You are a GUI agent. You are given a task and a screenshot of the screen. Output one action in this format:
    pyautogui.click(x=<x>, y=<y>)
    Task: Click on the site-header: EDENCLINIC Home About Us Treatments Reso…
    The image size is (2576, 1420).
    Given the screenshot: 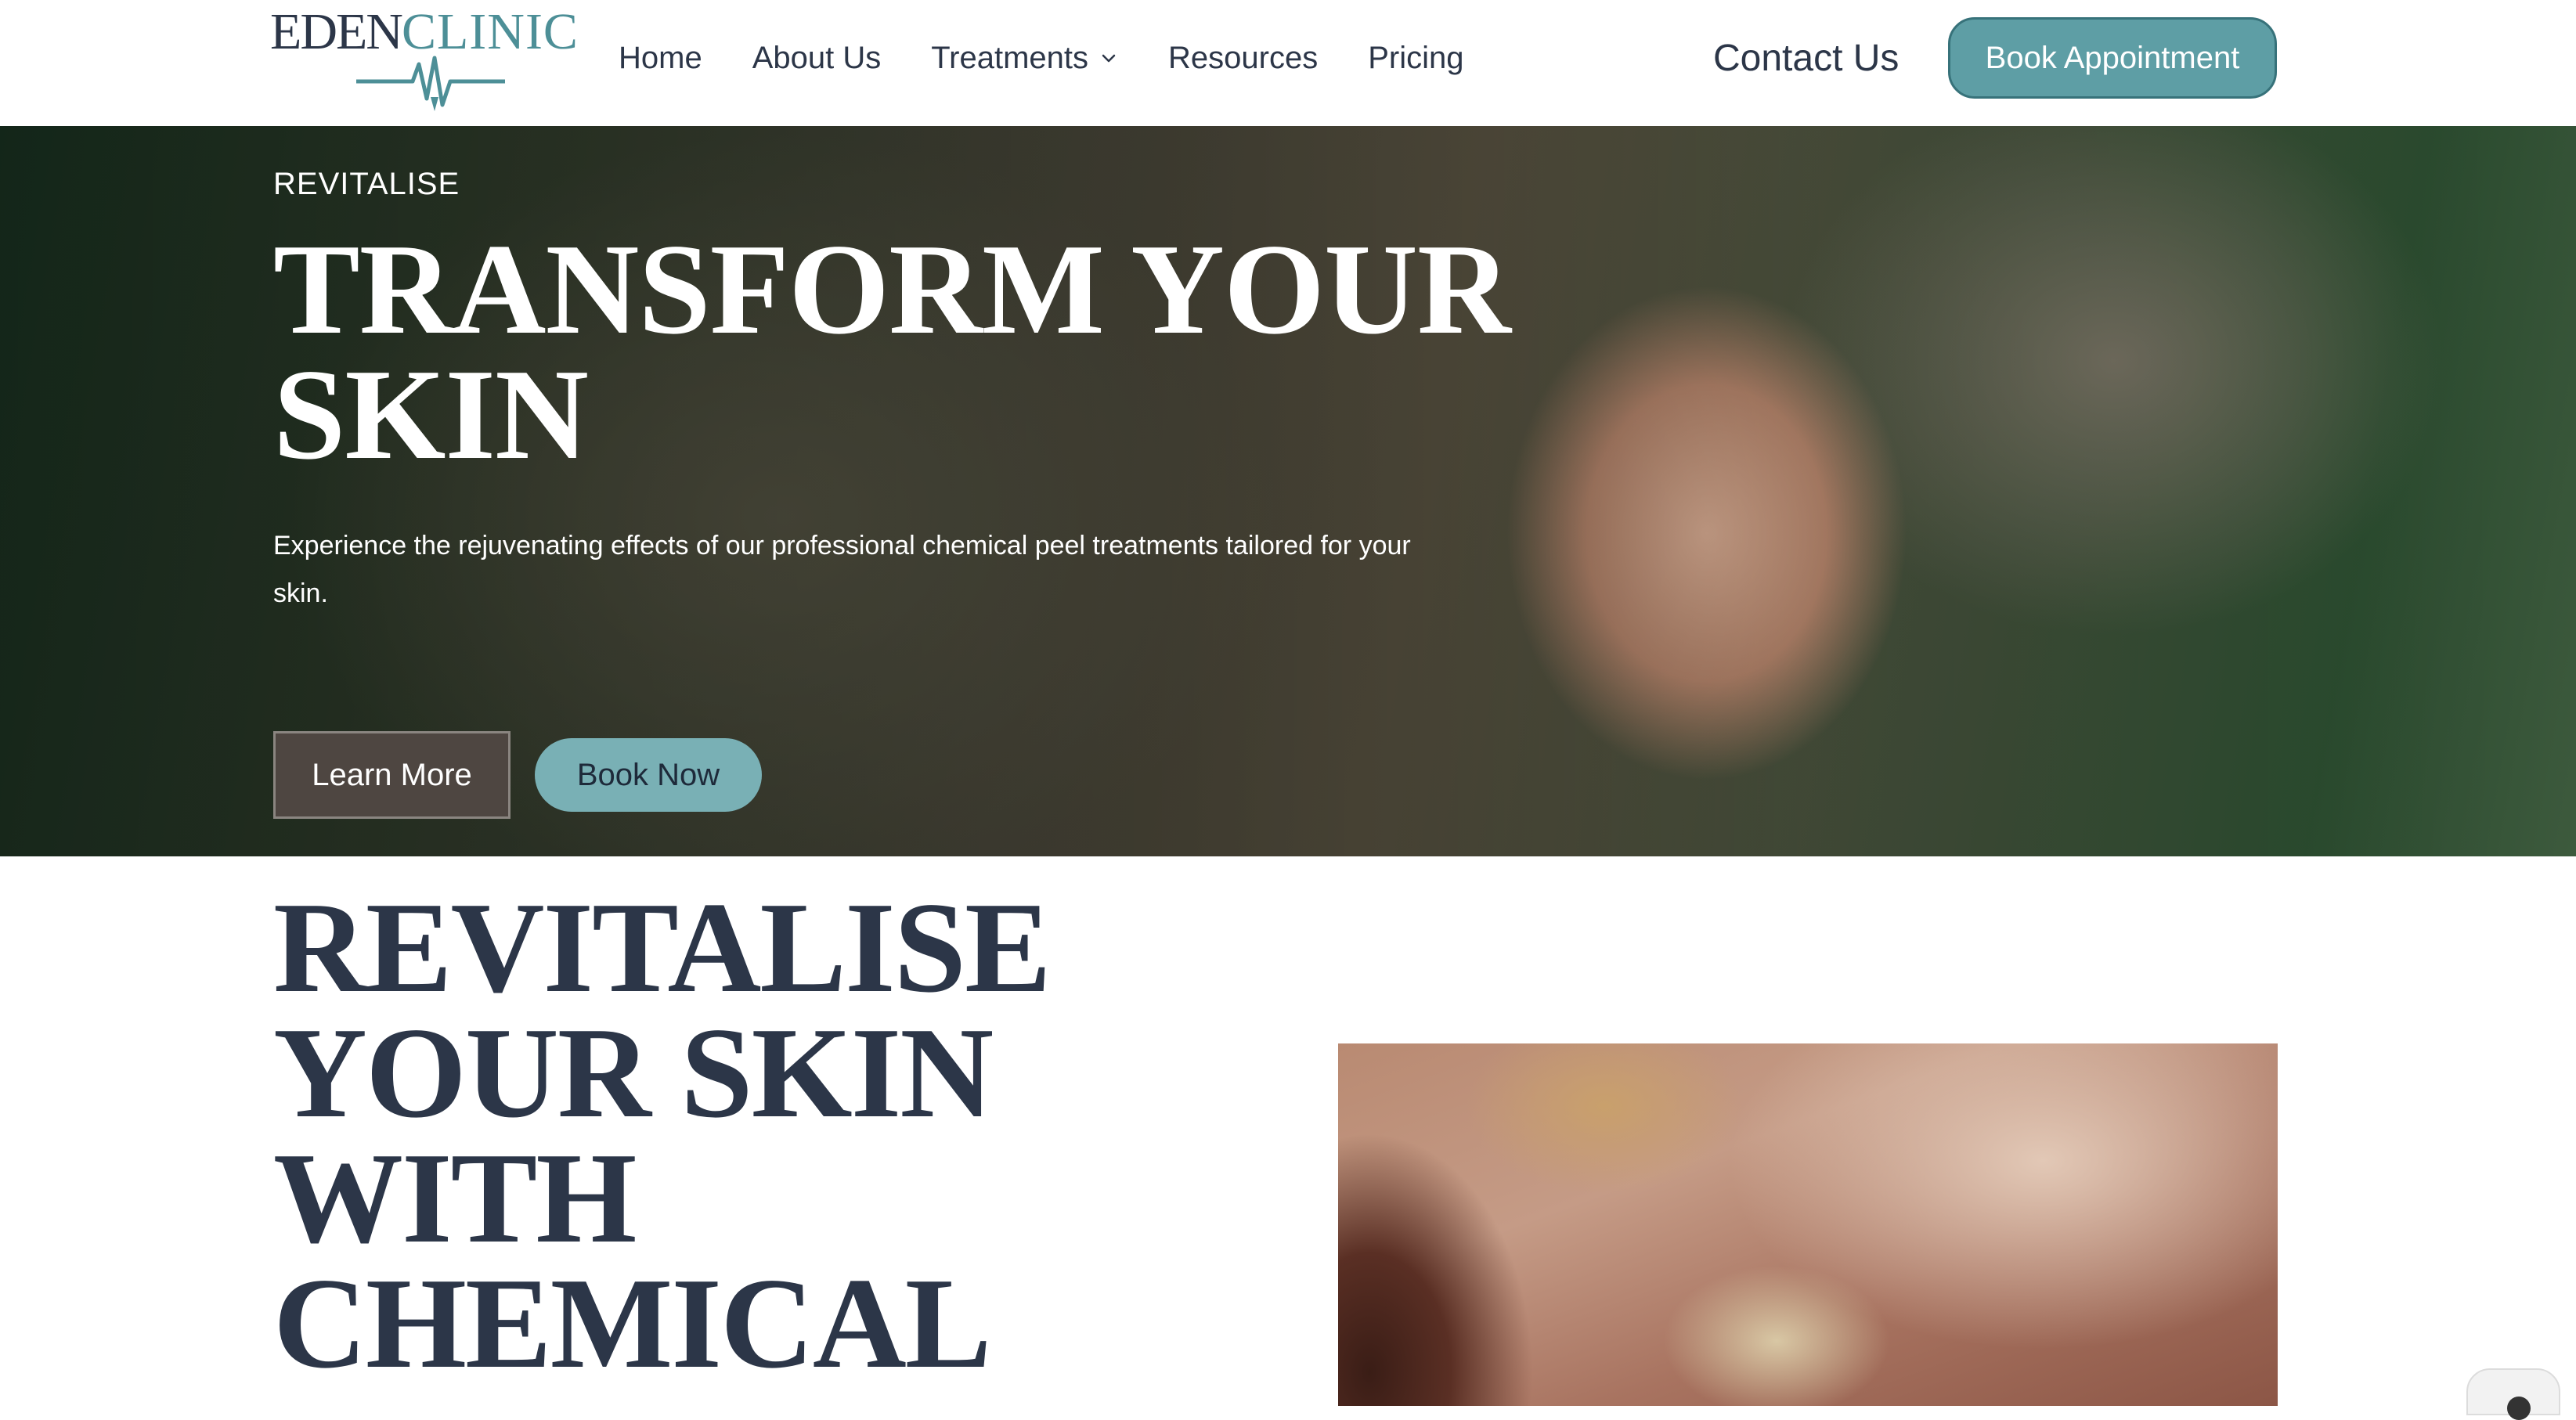 What is the action you would take?
    pyautogui.click(x=1288, y=63)
    